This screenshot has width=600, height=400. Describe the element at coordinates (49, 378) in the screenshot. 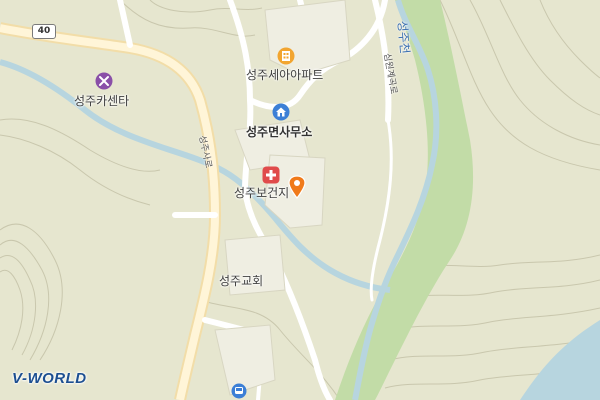

I see `vworld-logo: V-WORLD` at that location.